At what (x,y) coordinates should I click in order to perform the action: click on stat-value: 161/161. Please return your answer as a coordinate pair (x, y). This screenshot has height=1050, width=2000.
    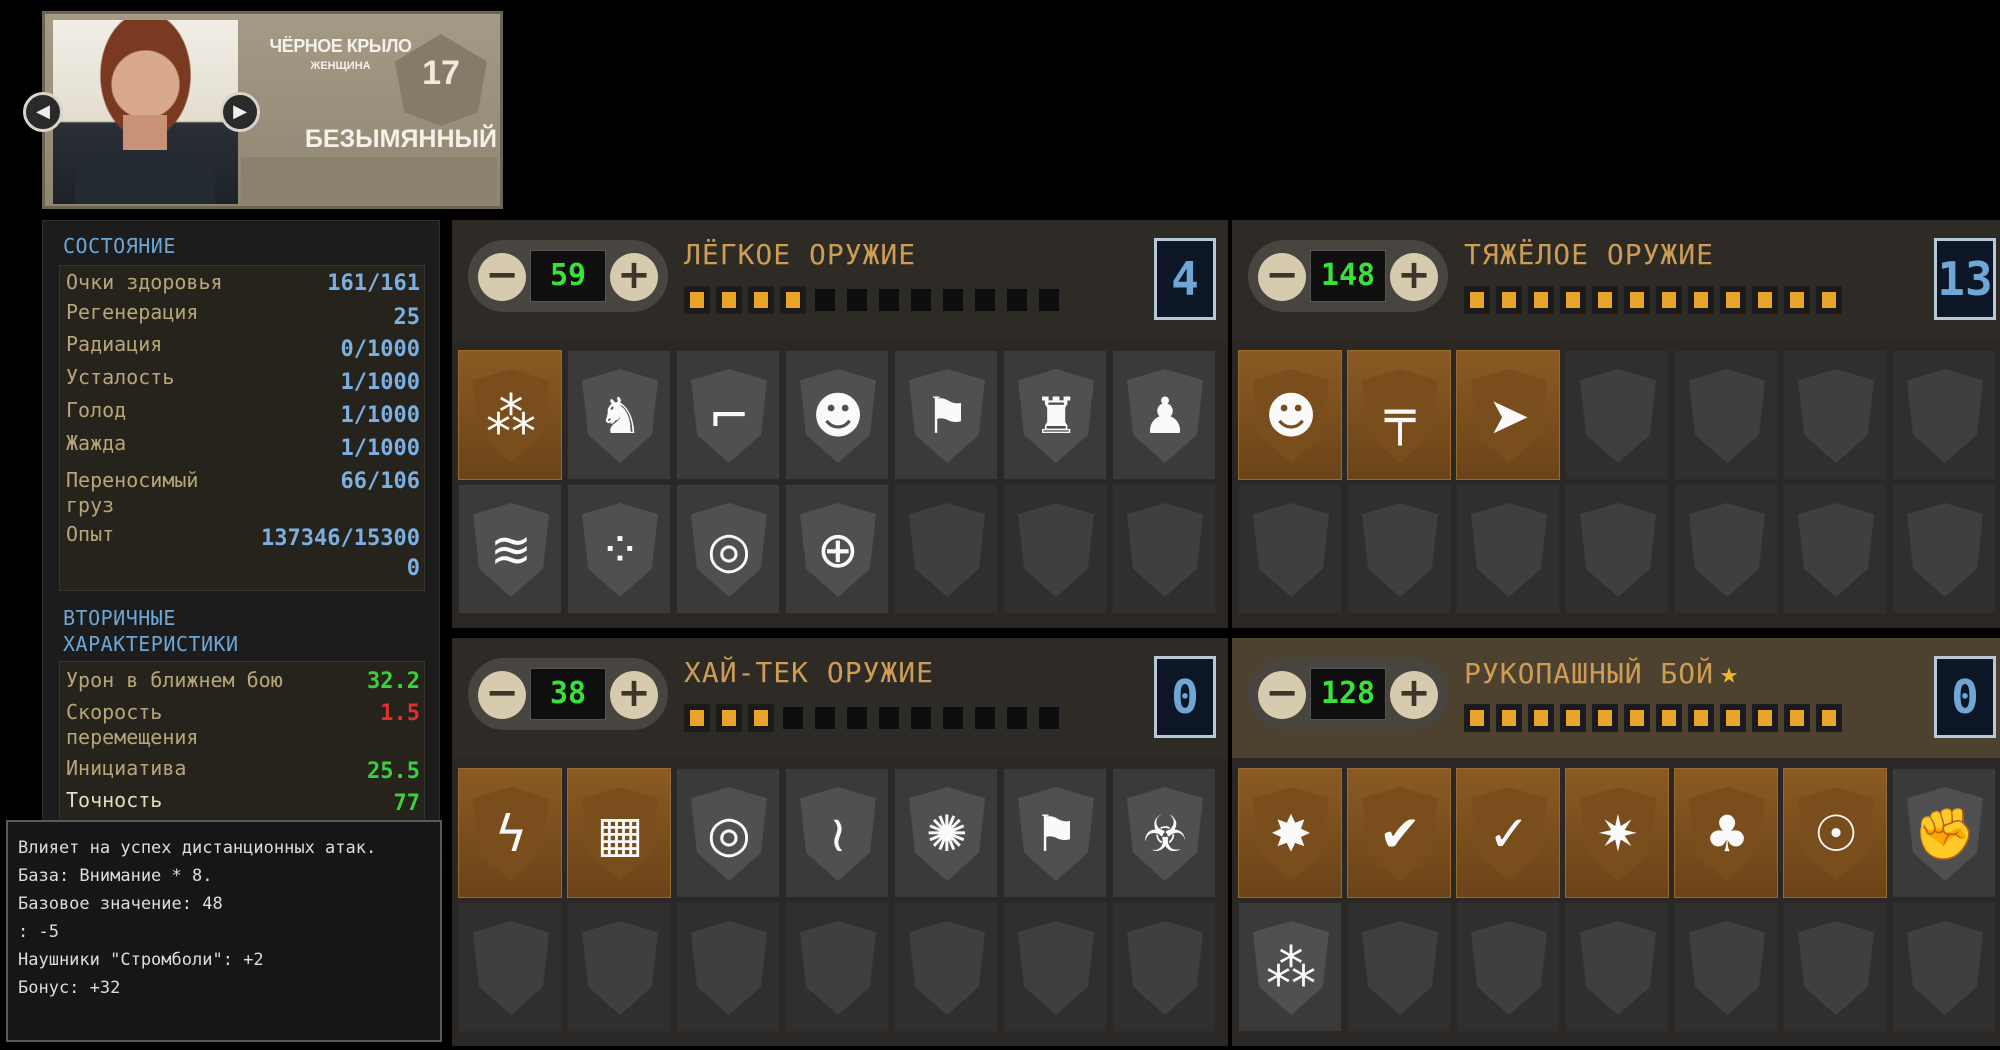
    Looking at the image, I should click on (373, 283).